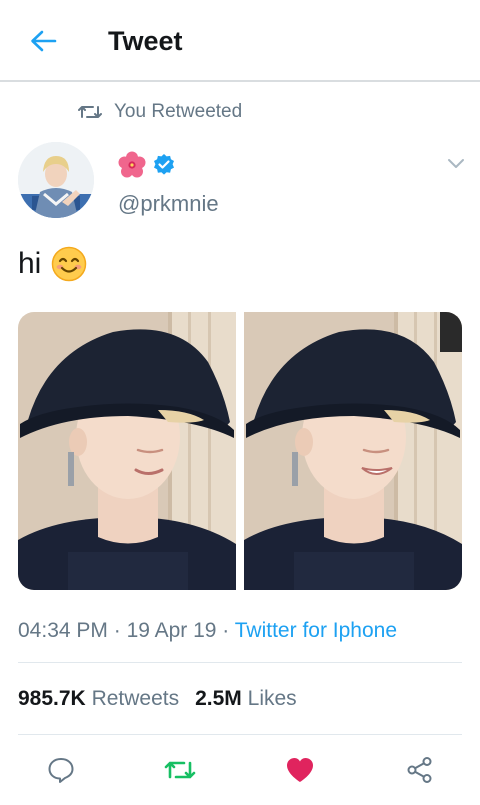 The image size is (480, 805). I want to click on verified-badge-icon, so click(164, 165).